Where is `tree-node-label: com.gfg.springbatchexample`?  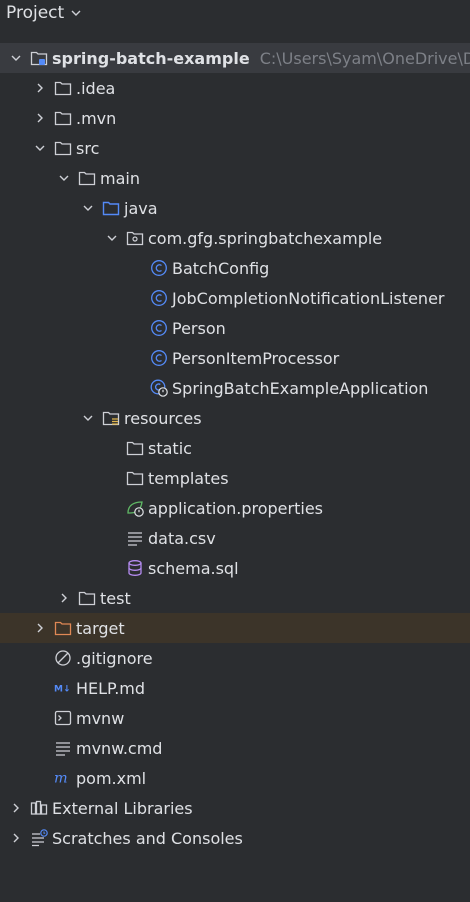 tree-node-label: com.gfg.springbatchexample is located at coordinates (265, 238).